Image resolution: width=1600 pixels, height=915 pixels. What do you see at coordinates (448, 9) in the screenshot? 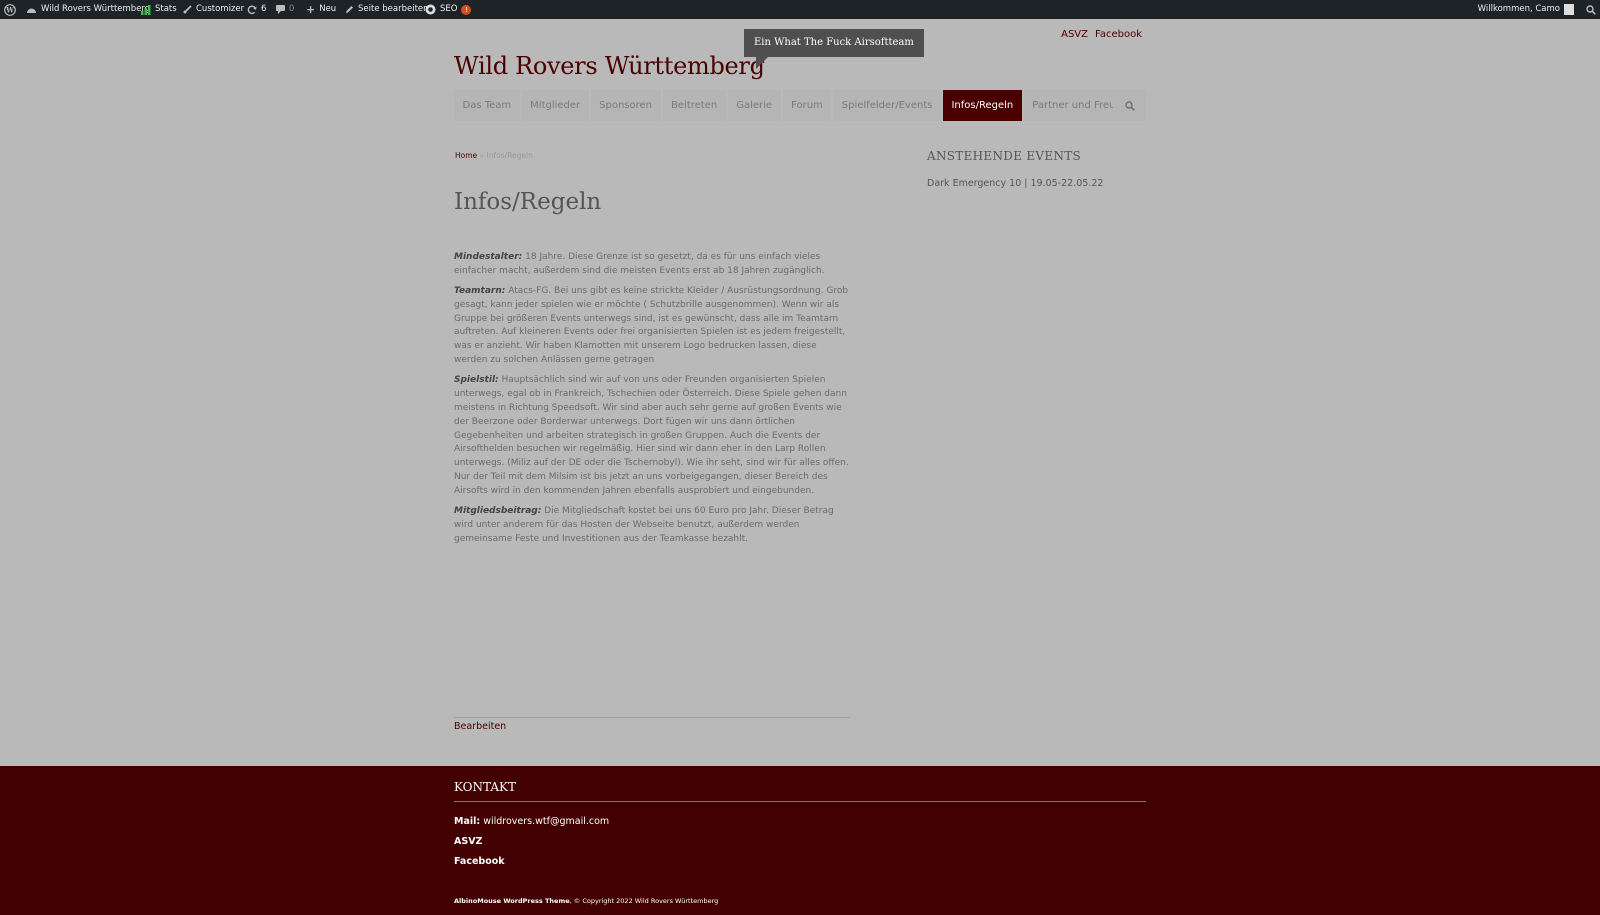
I see `admin-seo-link: SEO !` at bounding box center [448, 9].